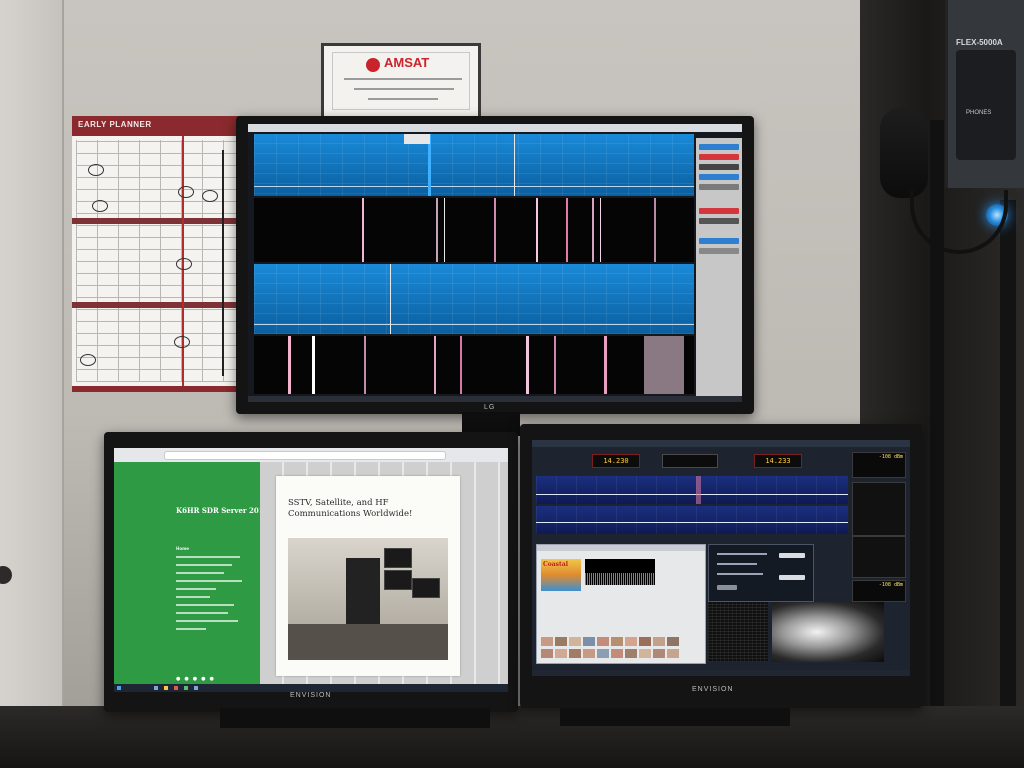 Image resolution: width=1024 pixels, height=768 pixels. Describe the element at coordinates (904, 153) in the screenshot. I see `microphone-icon` at that location.